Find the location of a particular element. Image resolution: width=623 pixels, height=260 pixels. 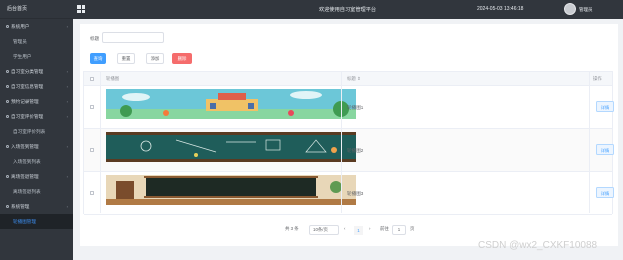

reset-button: 重置 is located at coordinates (126, 58).